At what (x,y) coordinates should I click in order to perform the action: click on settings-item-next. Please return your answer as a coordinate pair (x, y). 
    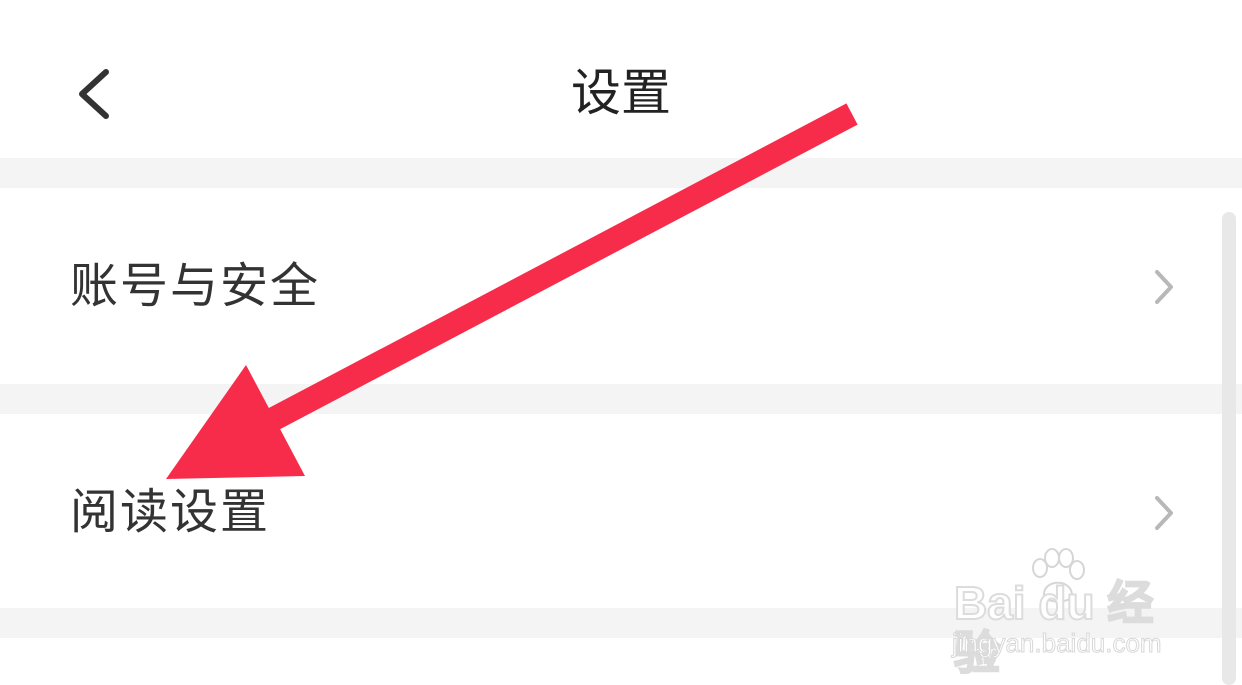
    Looking at the image, I should click on (621, 661).